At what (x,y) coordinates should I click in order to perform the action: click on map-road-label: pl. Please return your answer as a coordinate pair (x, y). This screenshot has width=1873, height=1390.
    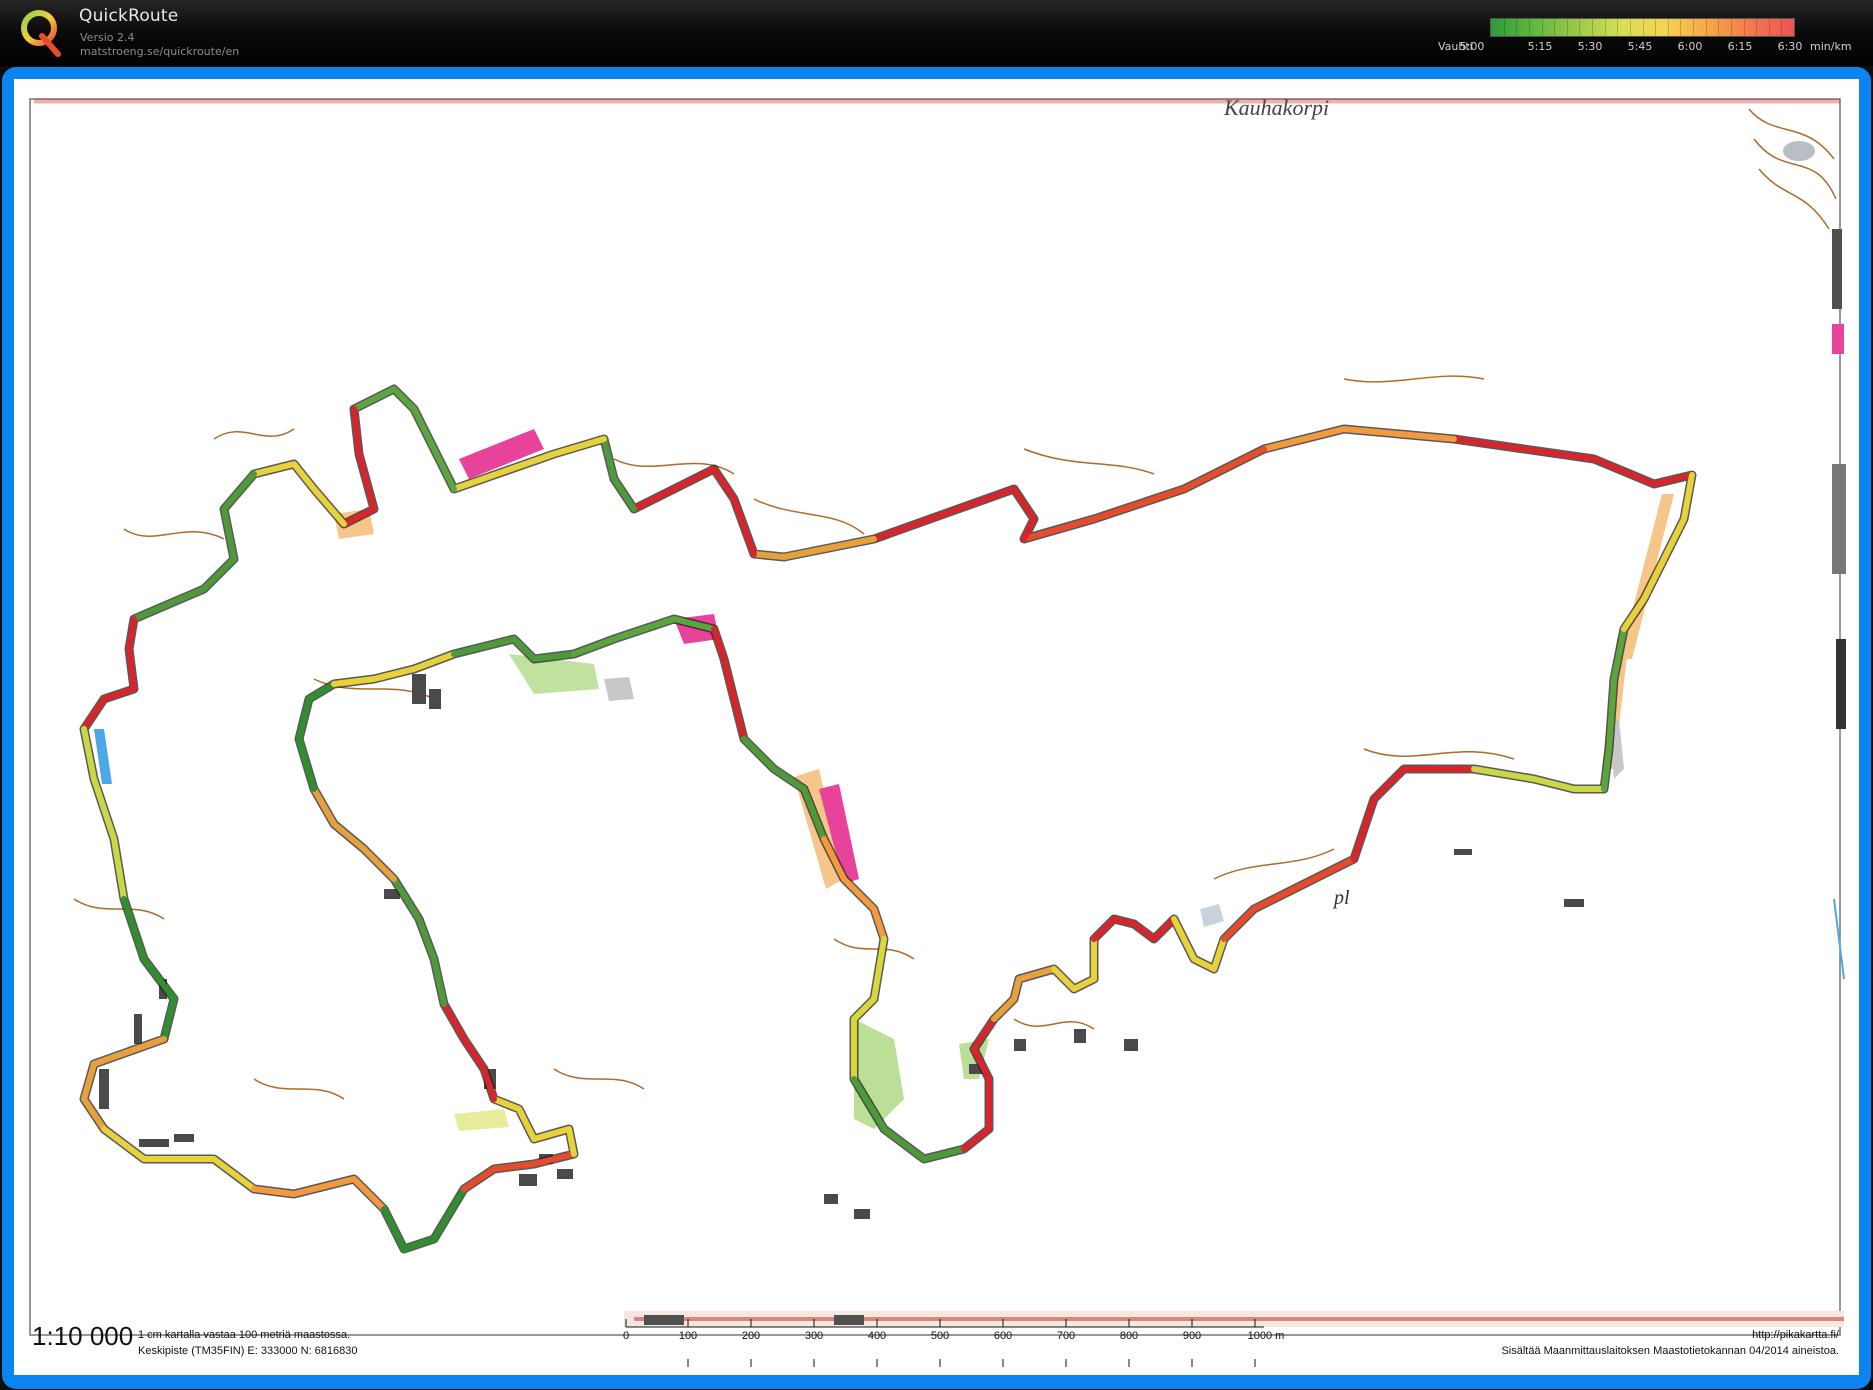
    Looking at the image, I should click on (1341, 898).